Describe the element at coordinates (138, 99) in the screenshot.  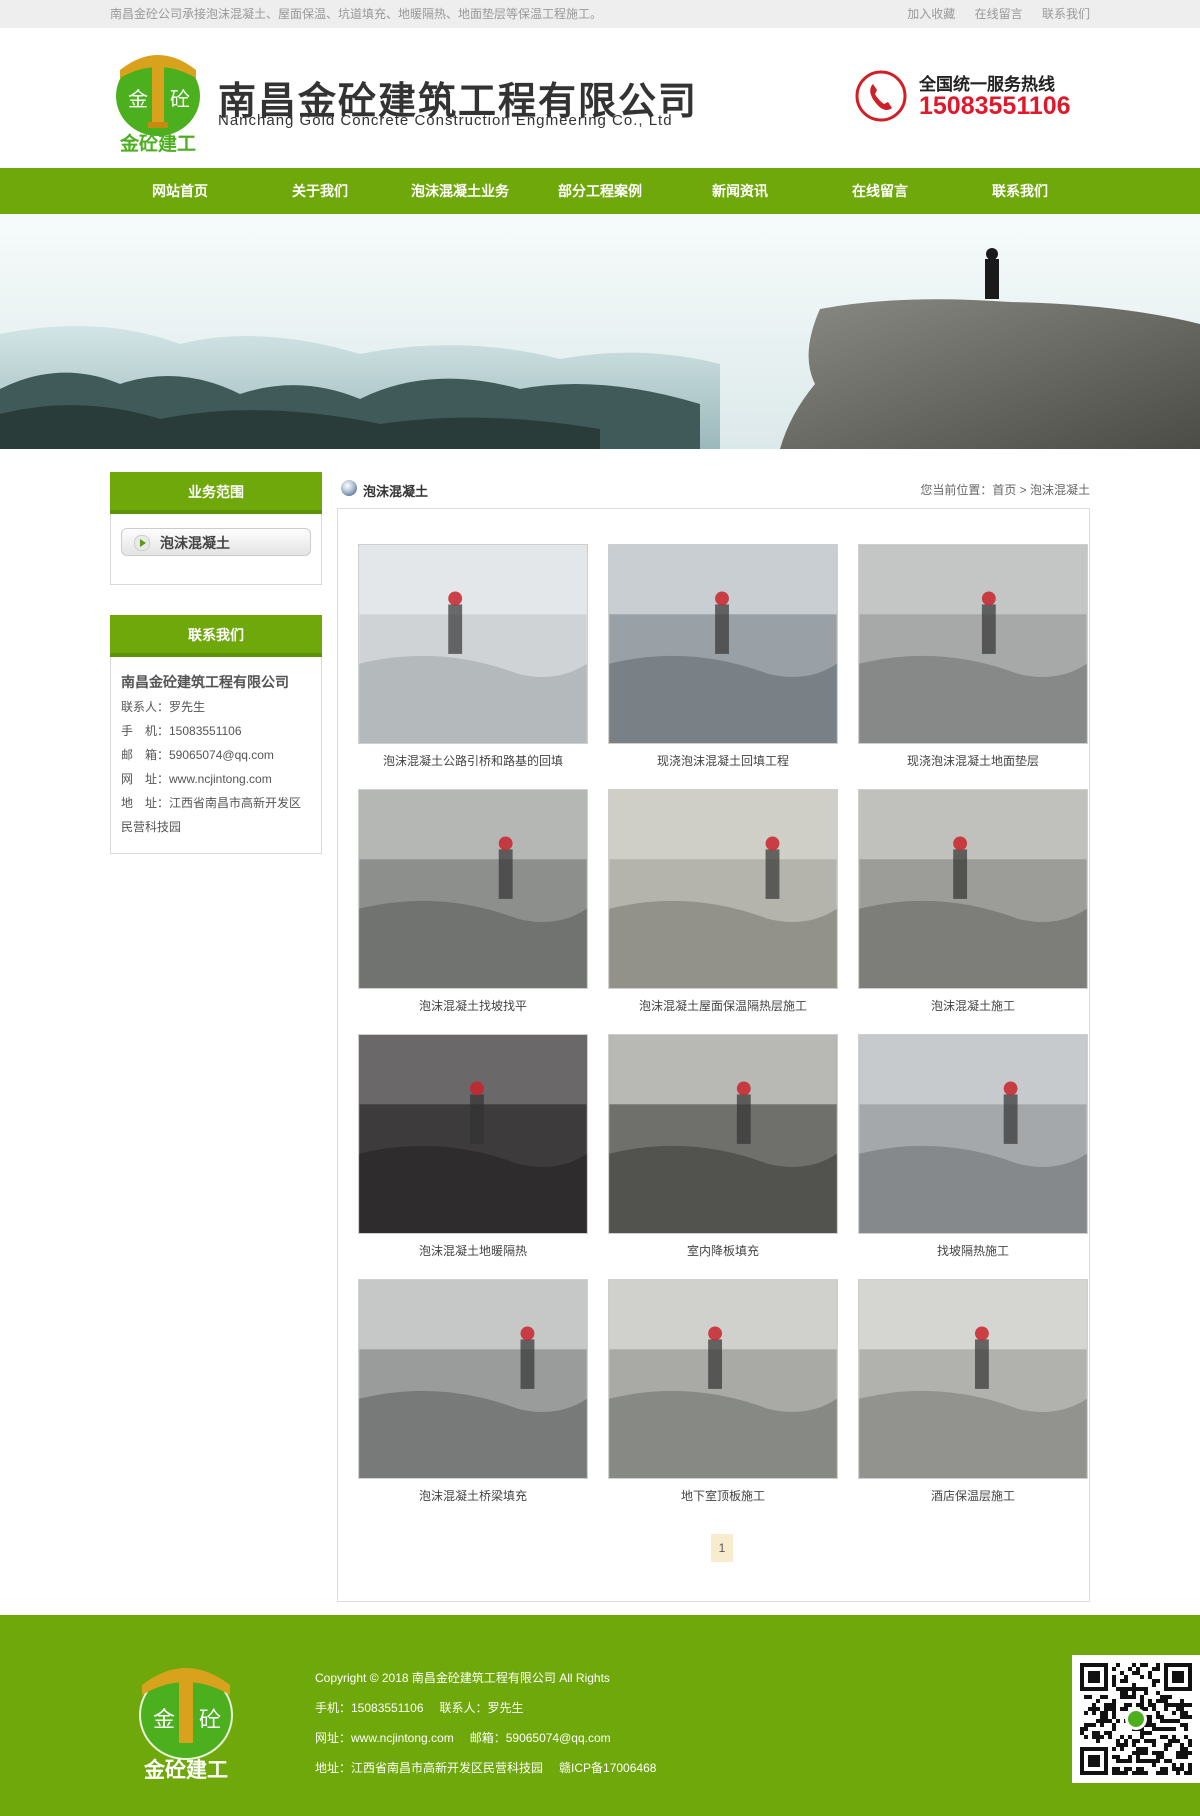
I see `logo-char-left: 金` at that location.